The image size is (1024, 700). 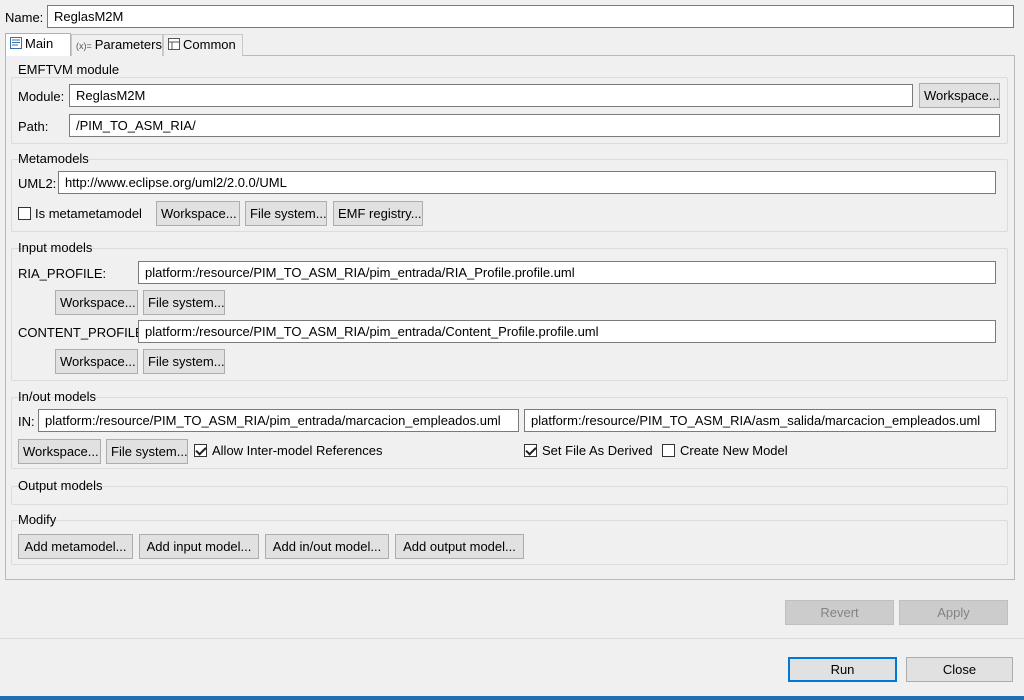 I want to click on inout-models-group-title: In/out models, so click(x=57, y=396).